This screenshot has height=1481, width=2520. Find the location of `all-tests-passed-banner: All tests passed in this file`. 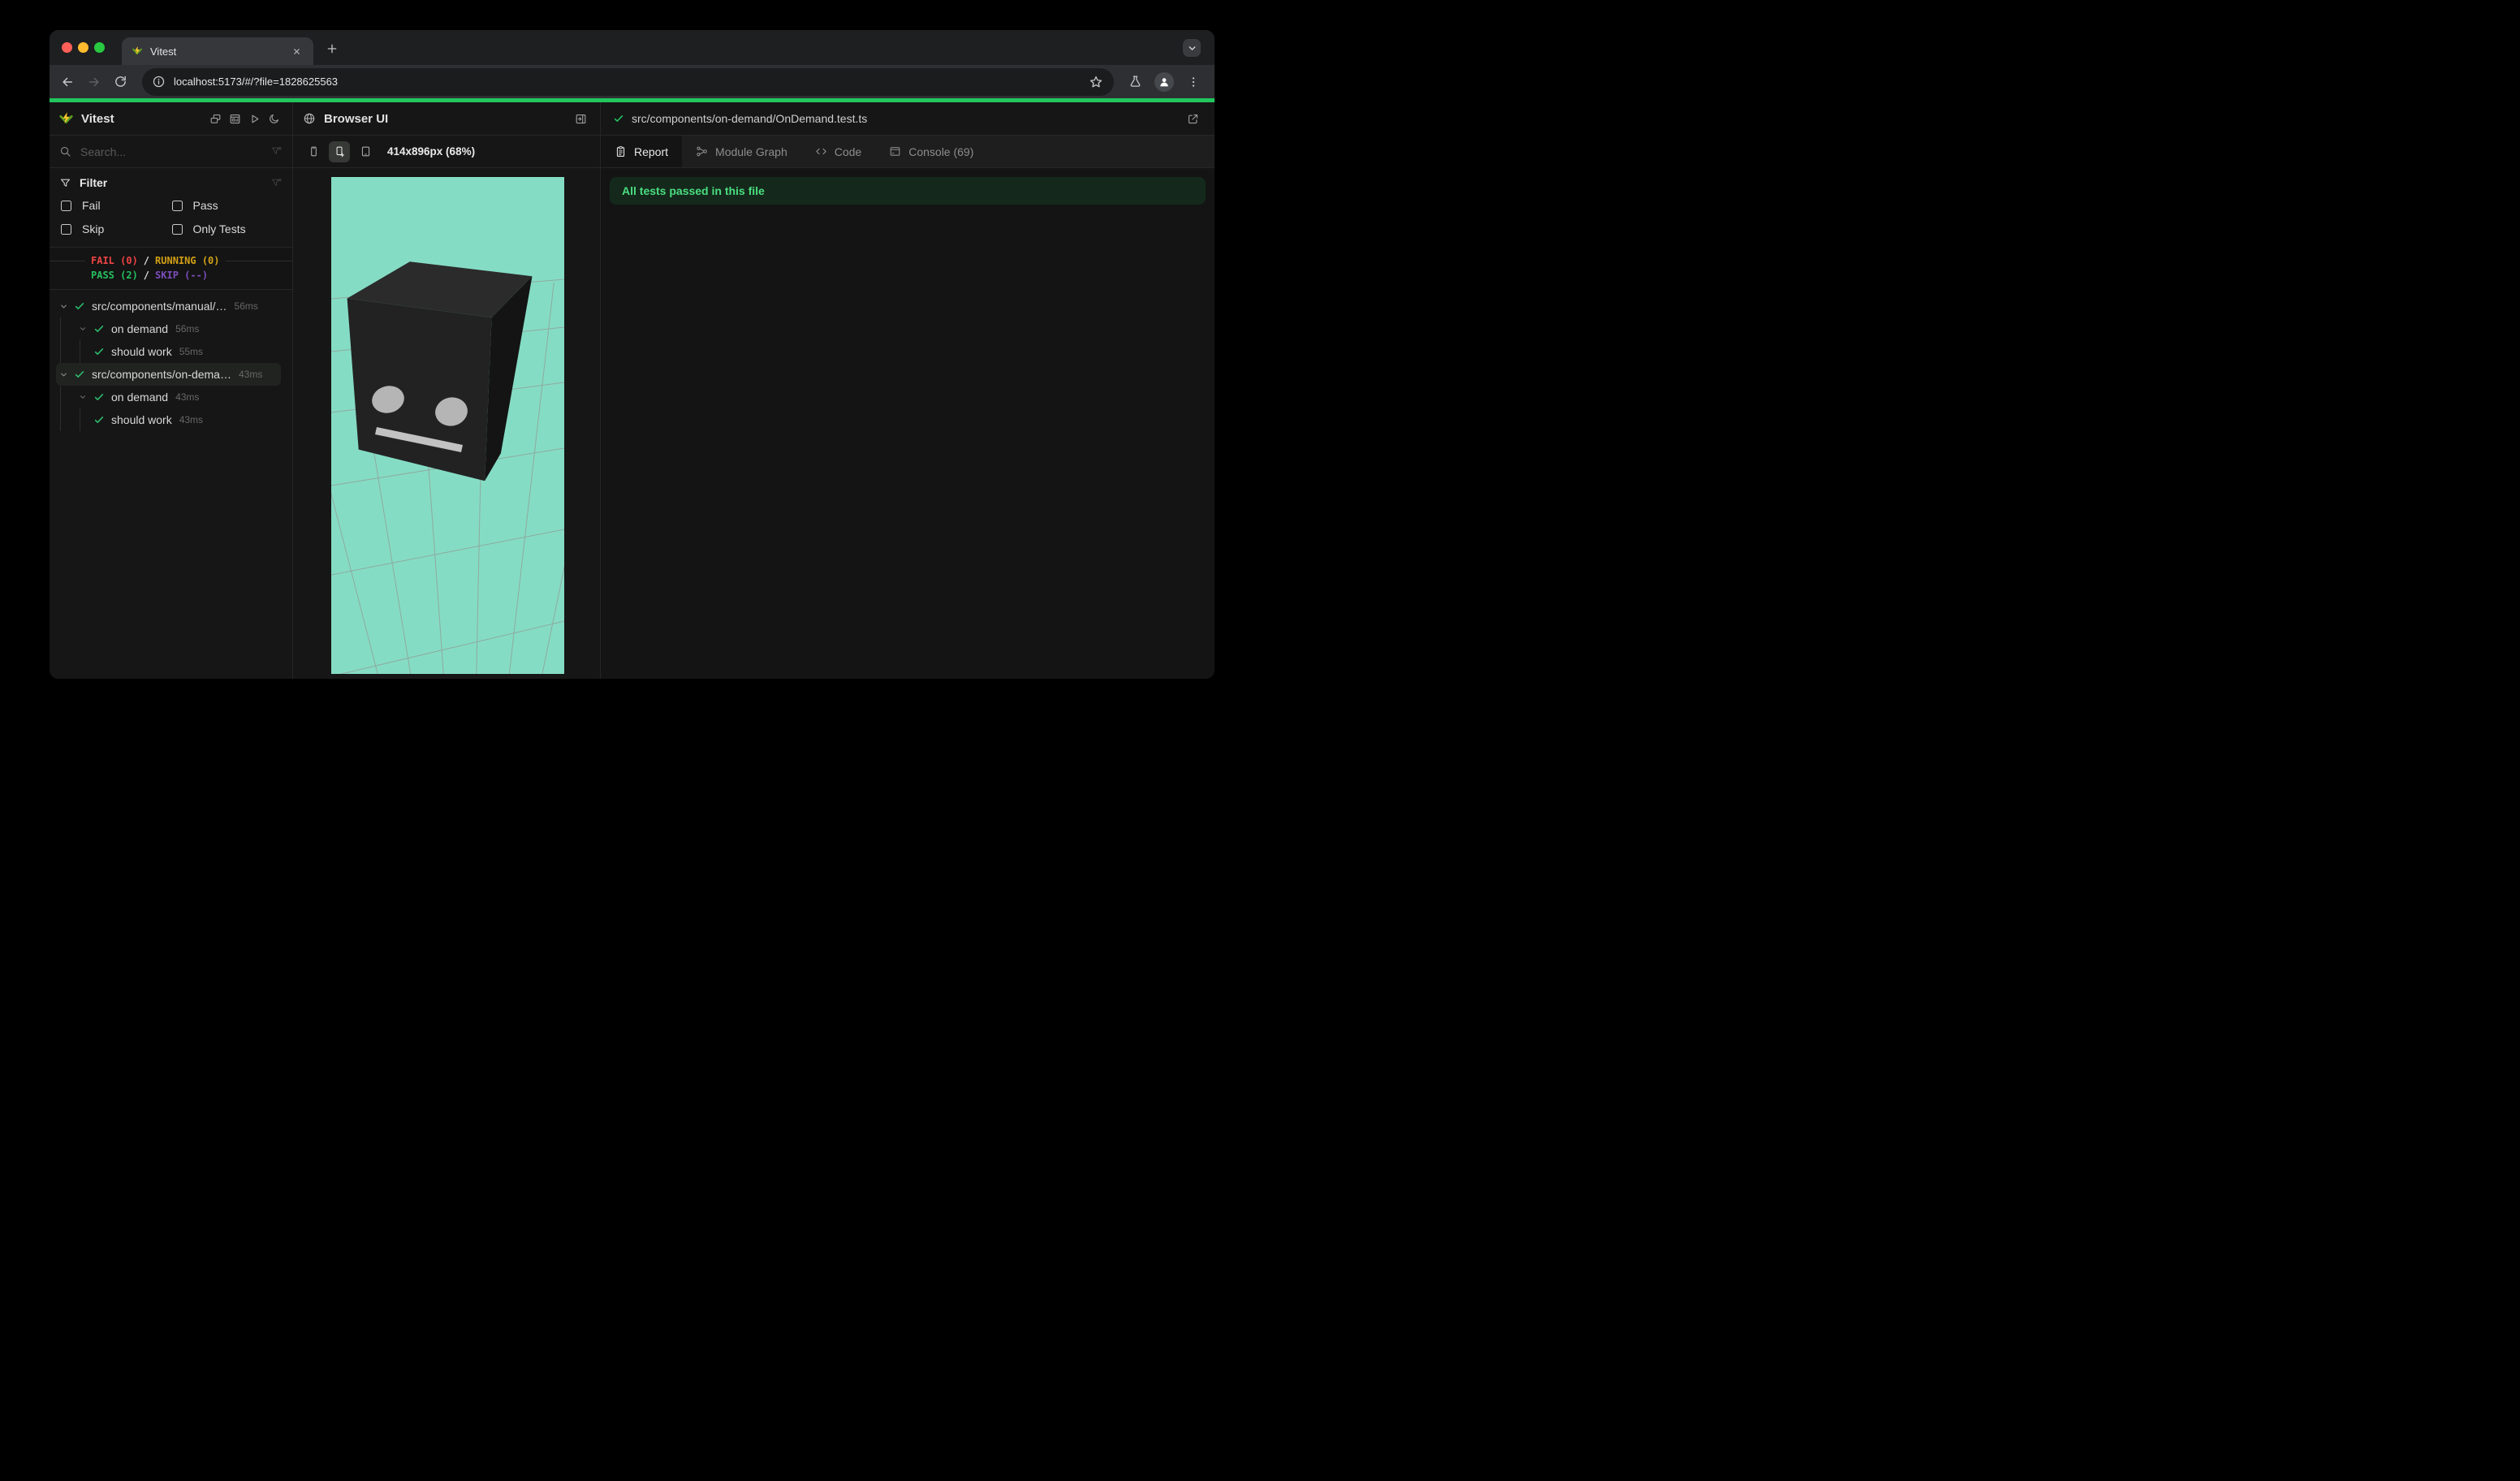

all-tests-passed-banner: All tests passed in this file is located at coordinates (908, 191).